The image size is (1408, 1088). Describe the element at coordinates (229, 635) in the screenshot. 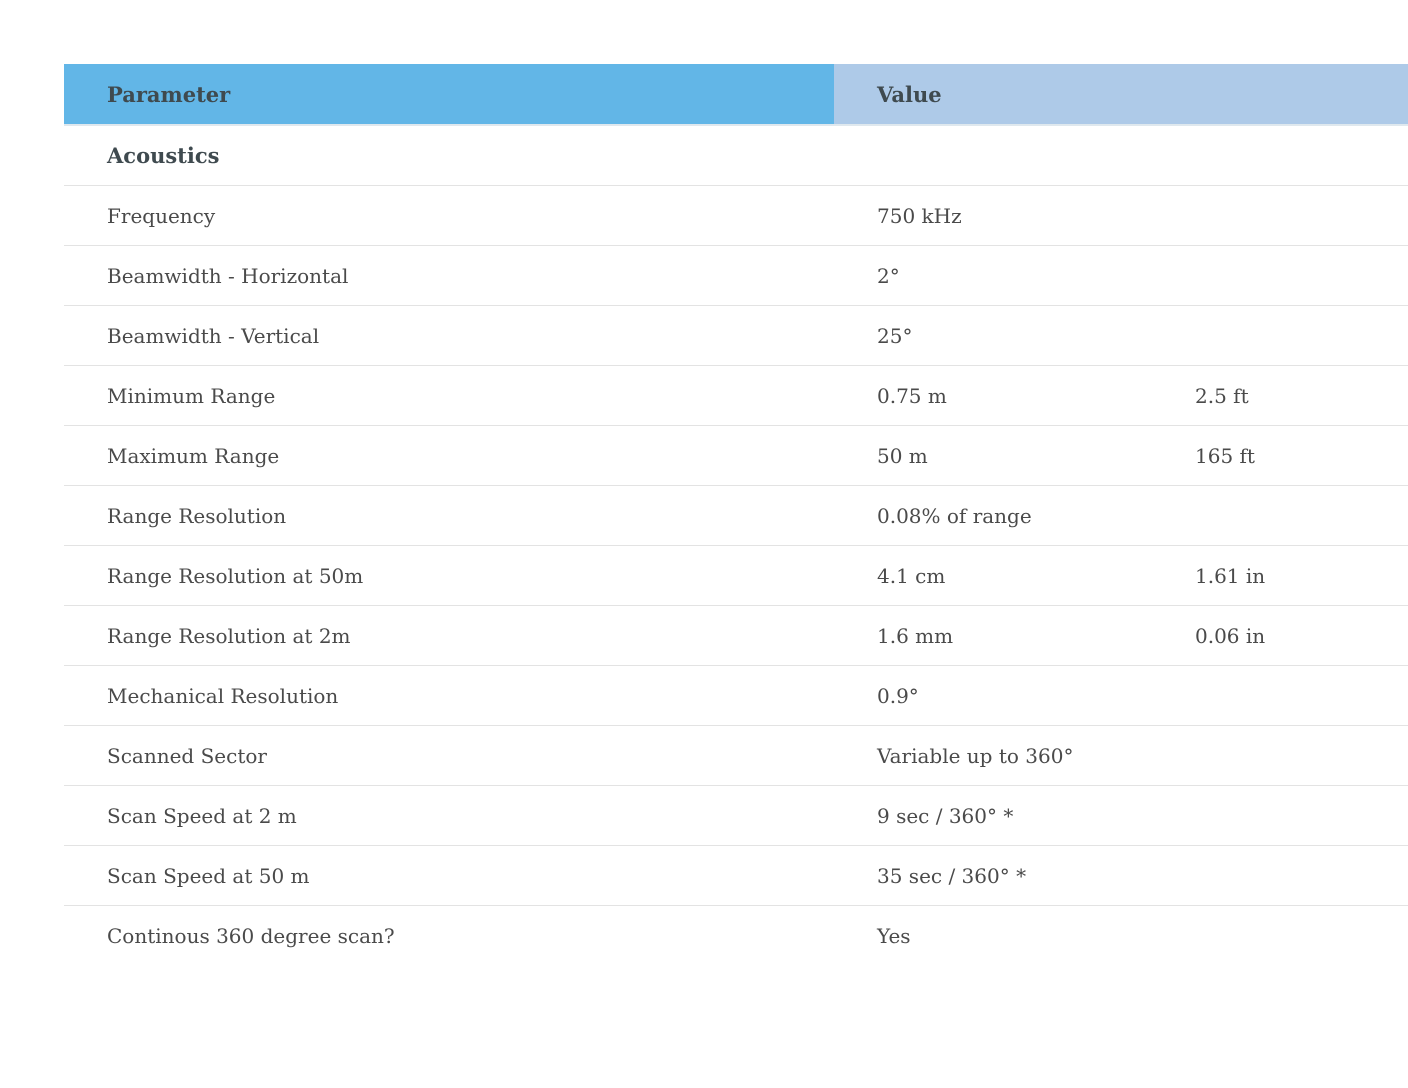

I see `row-parameter: Range Resolution at 2m` at that location.